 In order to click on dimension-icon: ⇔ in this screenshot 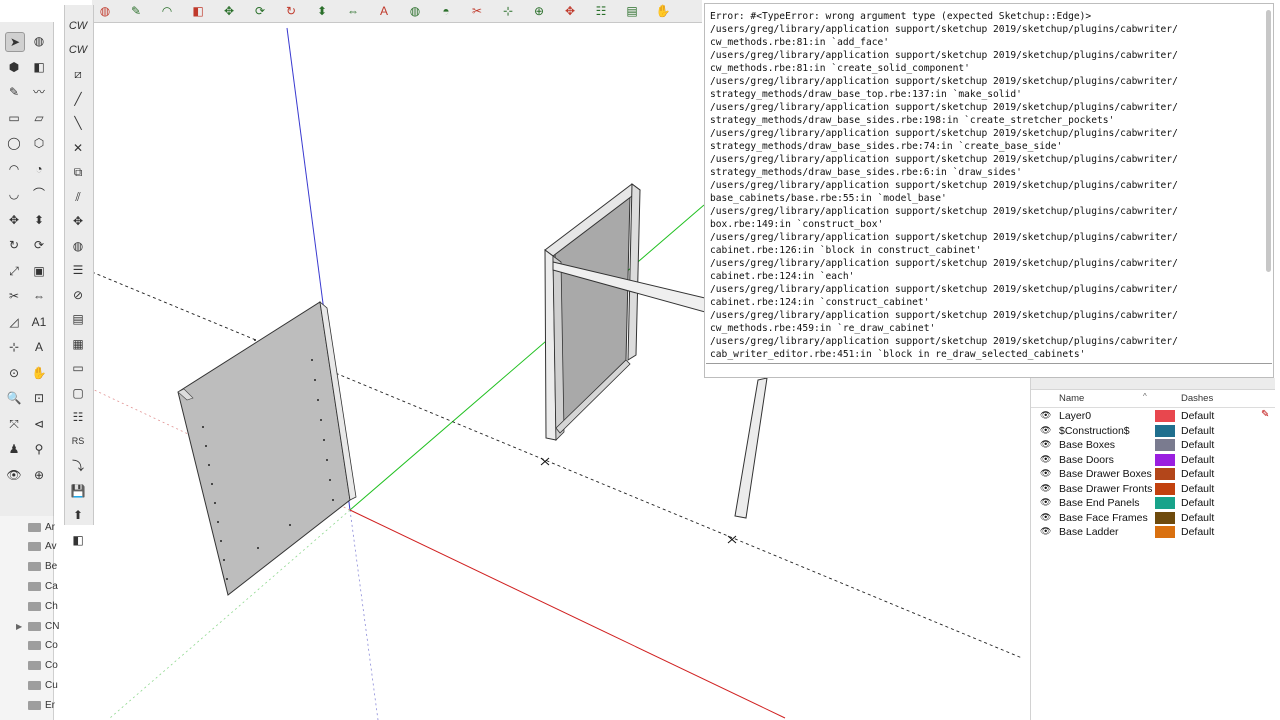, I will do `click(39, 296)`.